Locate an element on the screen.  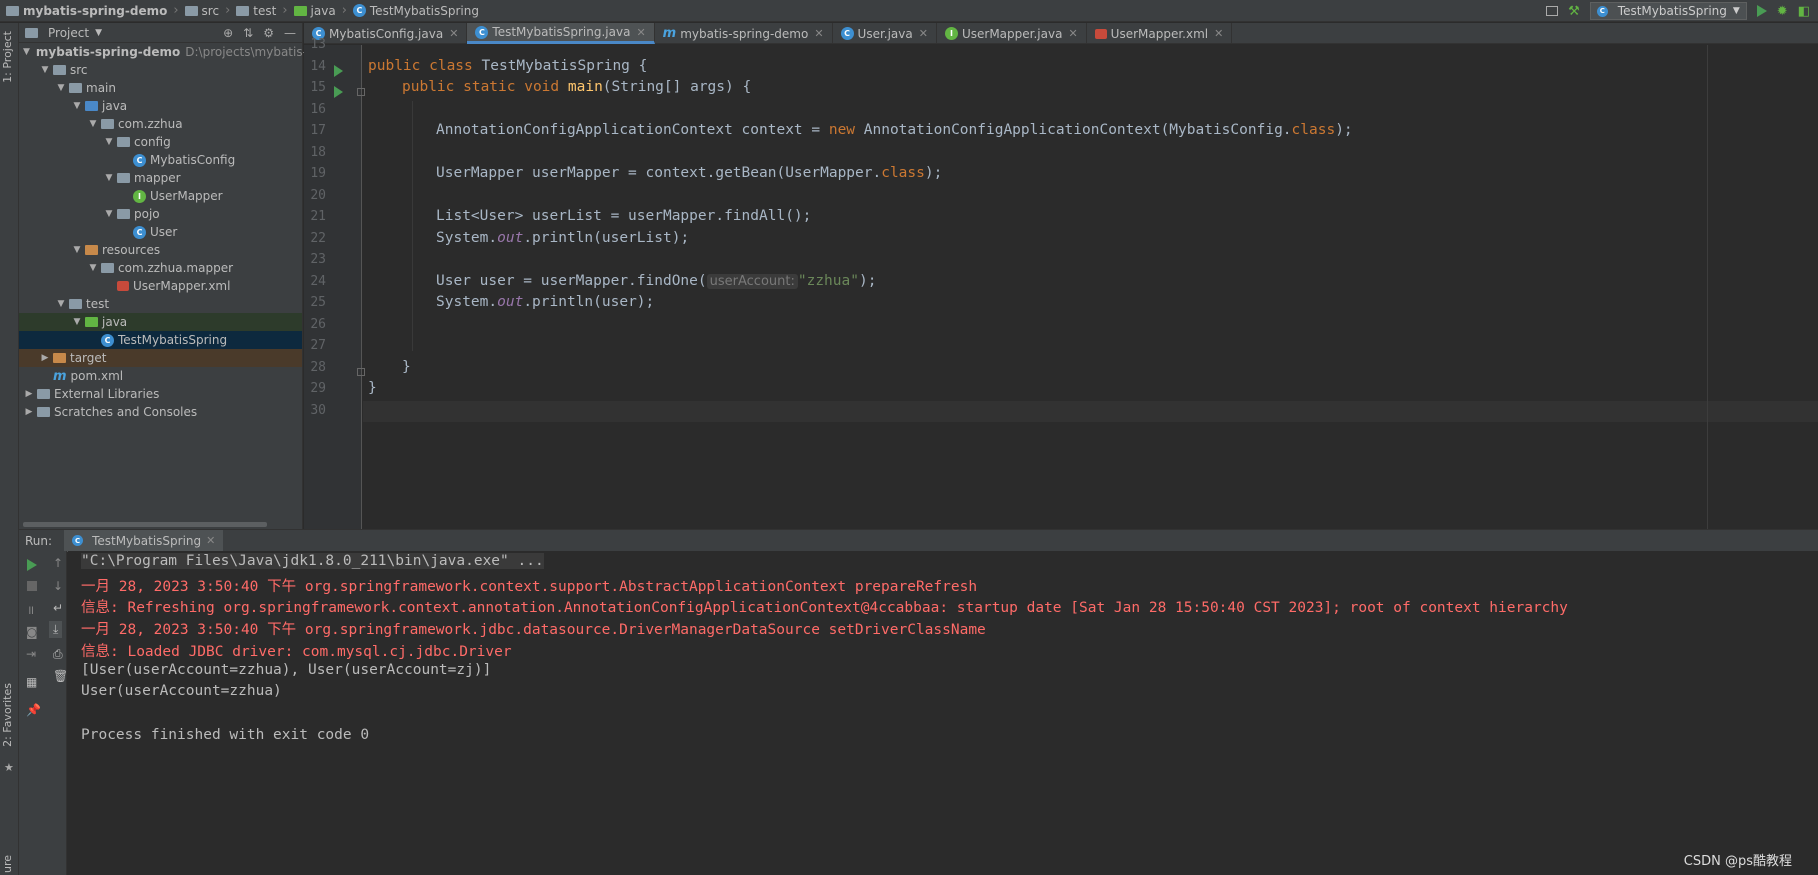
arrow-down-icon: ↓ is located at coordinates (58, 586).